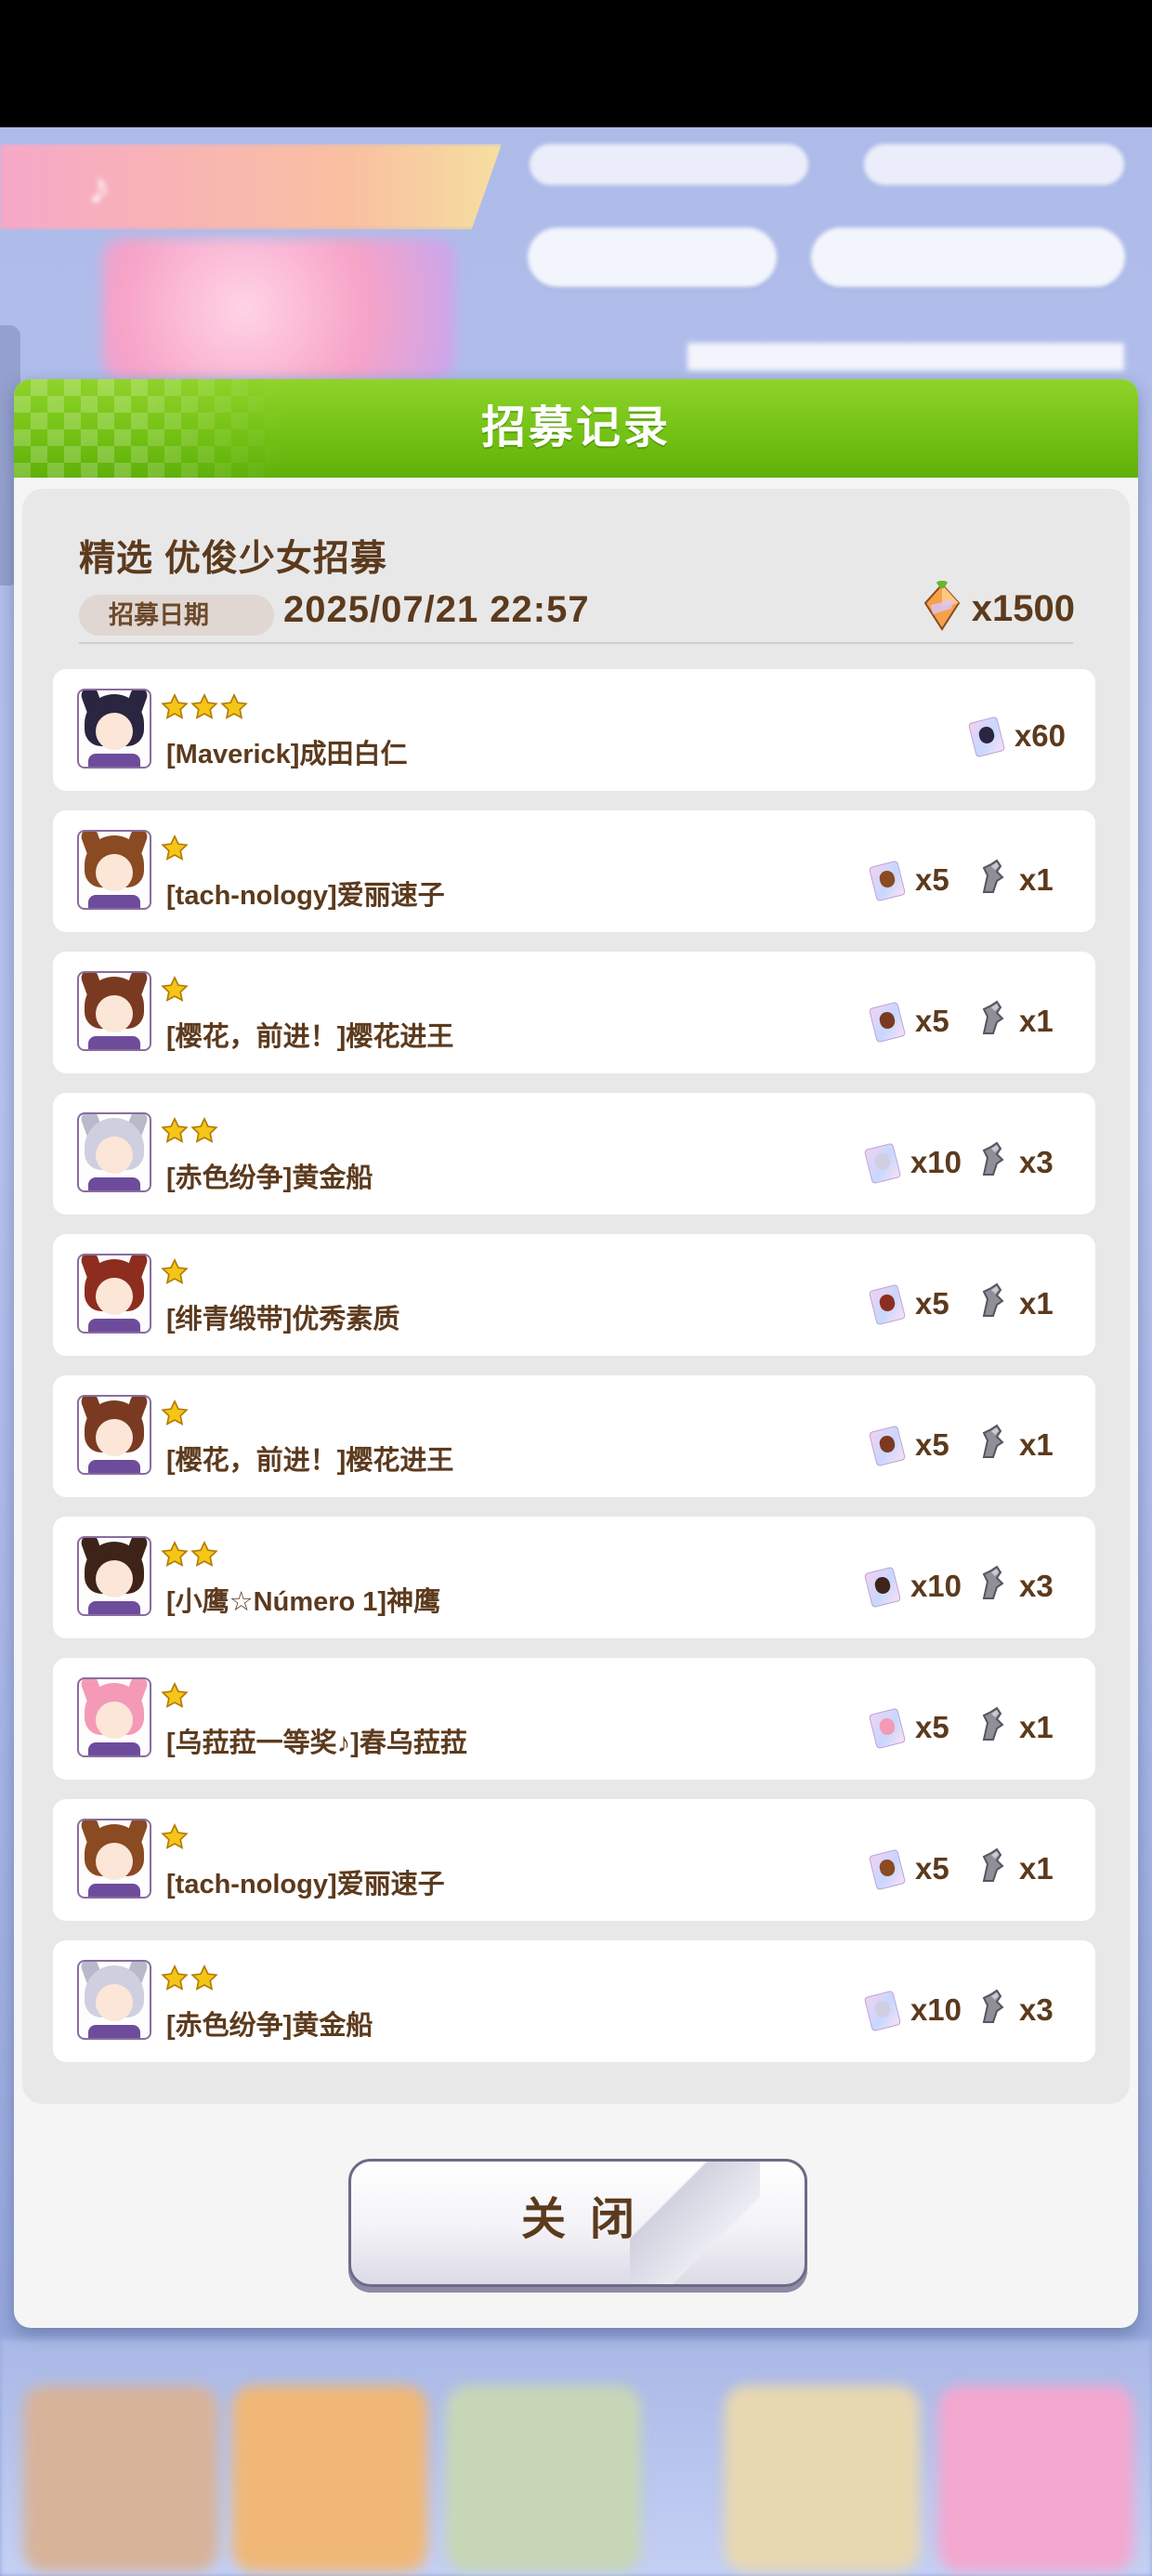  I want to click on character-name: [Maverick]成田白仁, so click(287, 754).